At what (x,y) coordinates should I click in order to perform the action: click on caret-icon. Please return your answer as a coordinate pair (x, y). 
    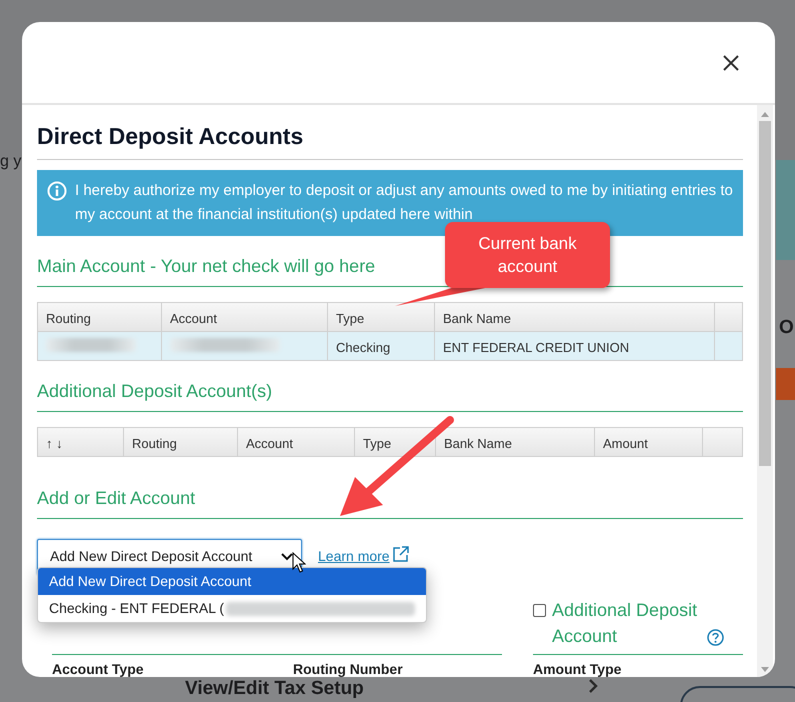
    Looking at the image, I should click on (287, 556).